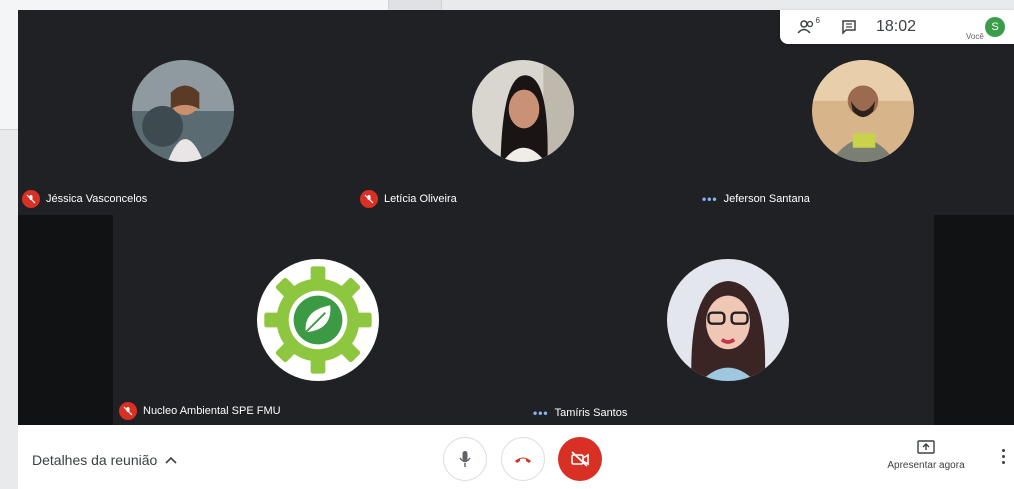  What do you see at coordinates (975, 36) in the screenshot?
I see `self-label: Você` at bounding box center [975, 36].